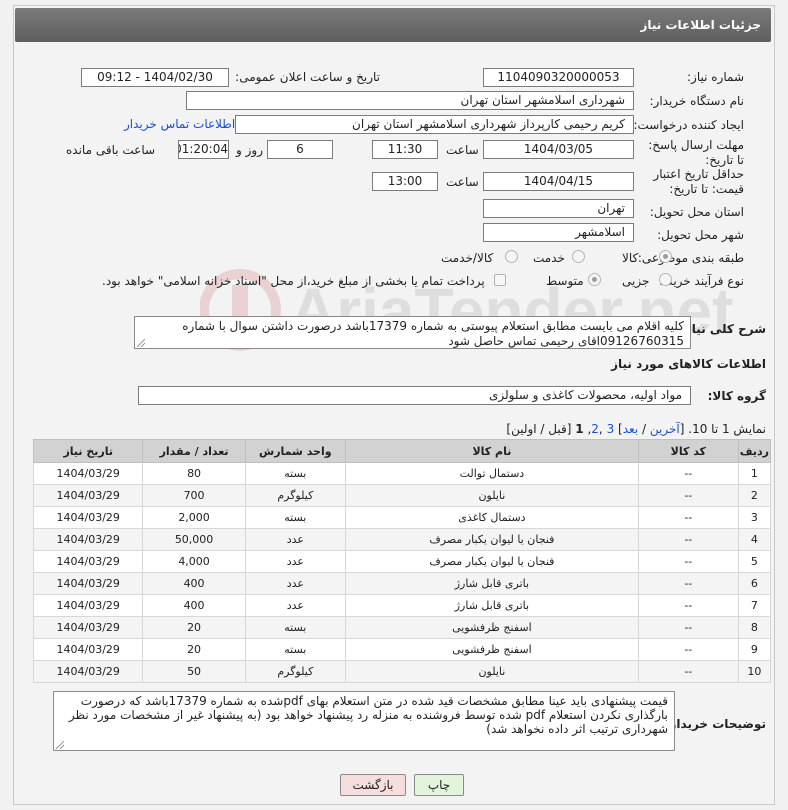 This screenshot has width=788, height=810. What do you see at coordinates (723, 329) in the screenshot?
I see `description-label: شرح کلی نیاز:` at bounding box center [723, 329].